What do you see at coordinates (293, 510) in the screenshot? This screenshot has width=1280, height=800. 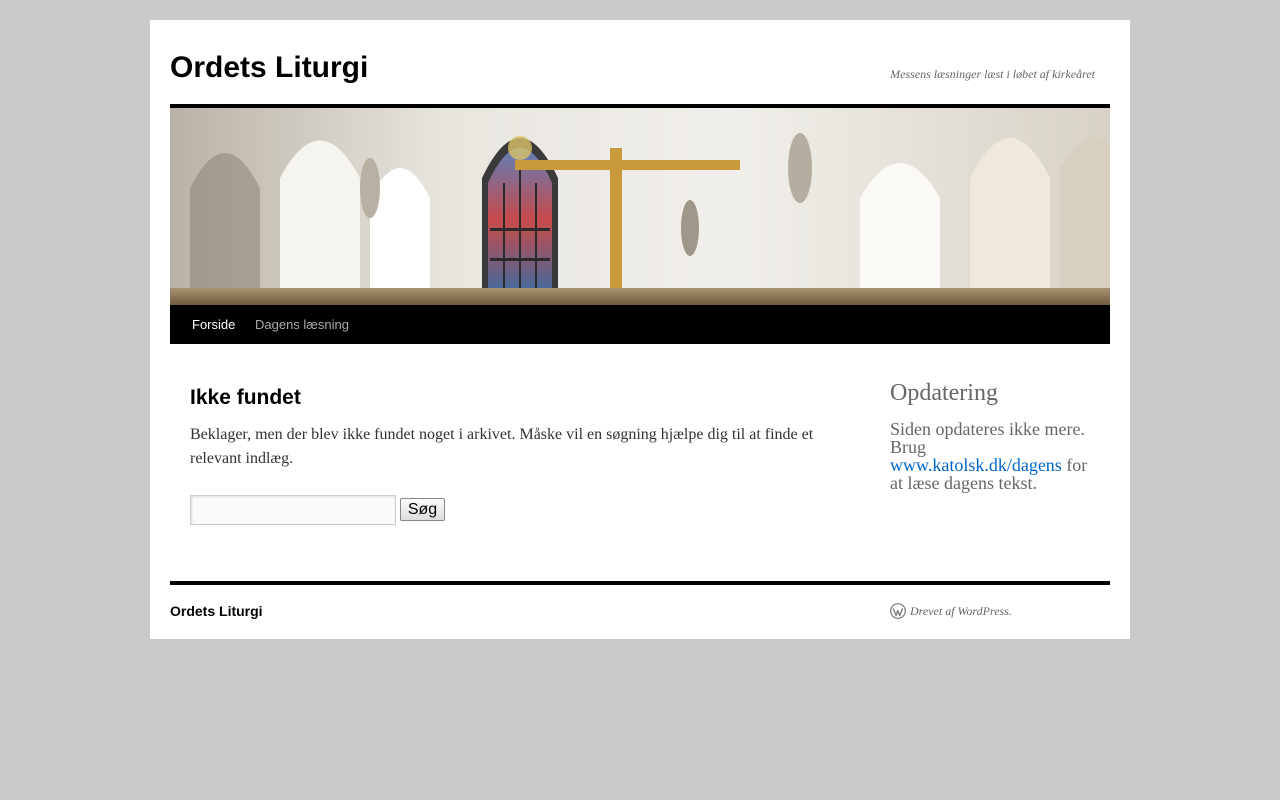 I see `search-input` at bounding box center [293, 510].